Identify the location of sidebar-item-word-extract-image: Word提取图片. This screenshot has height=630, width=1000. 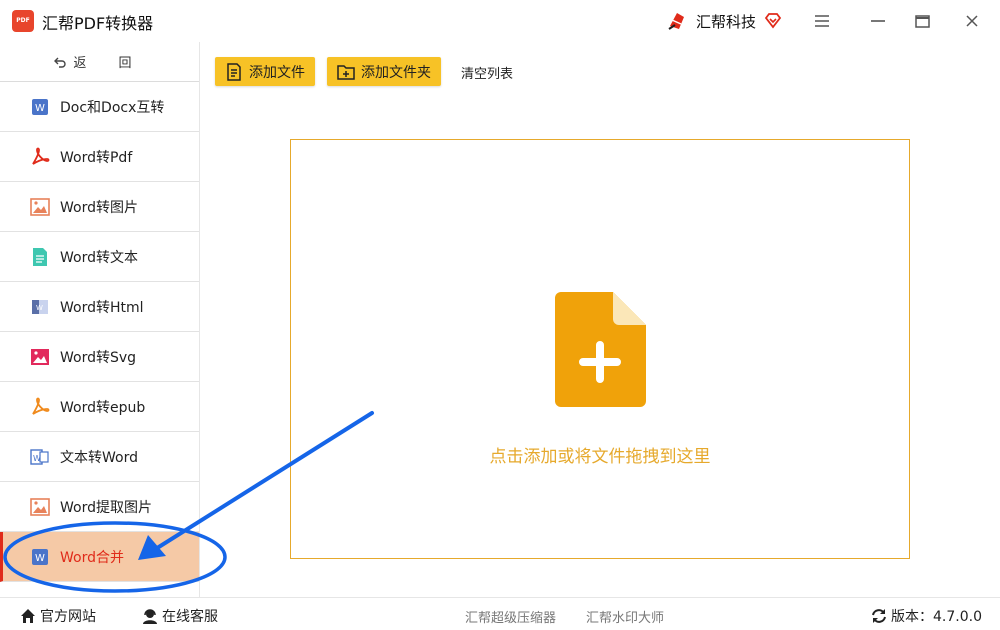
(99, 507).